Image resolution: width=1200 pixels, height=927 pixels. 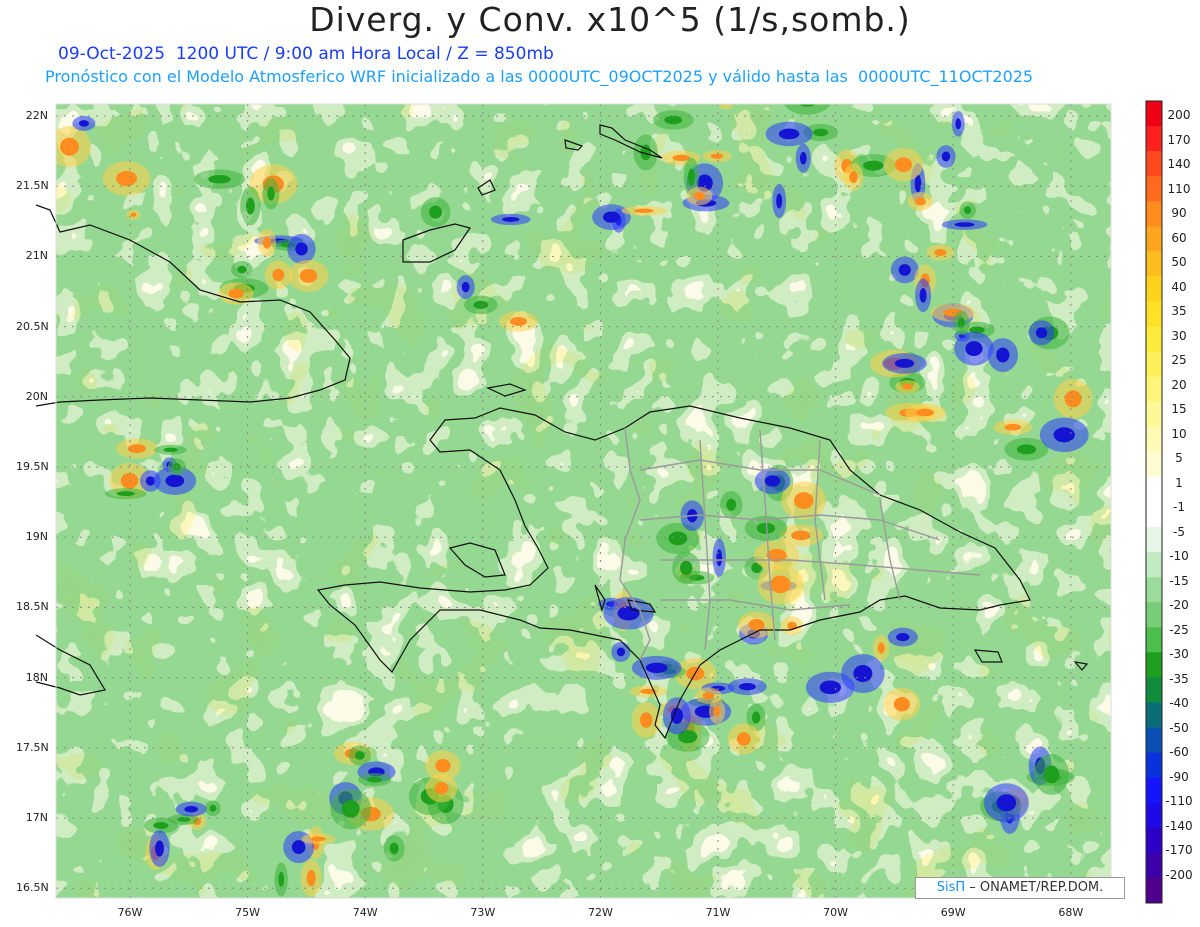 What do you see at coordinates (1179, 556) in the screenshot?
I see `colorbar-label: -10` at bounding box center [1179, 556].